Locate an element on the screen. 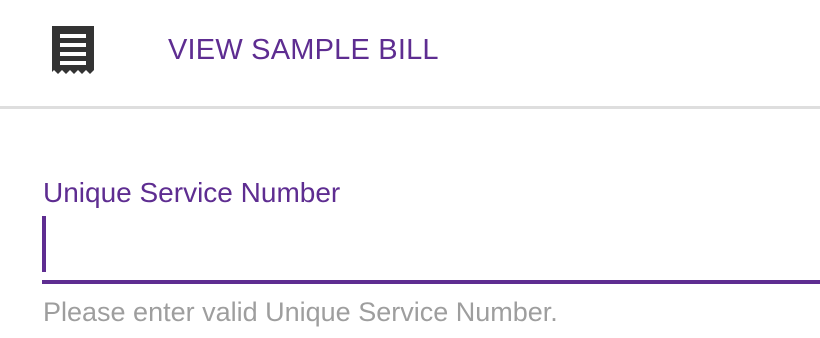  text-cursor is located at coordinates (44, 244).